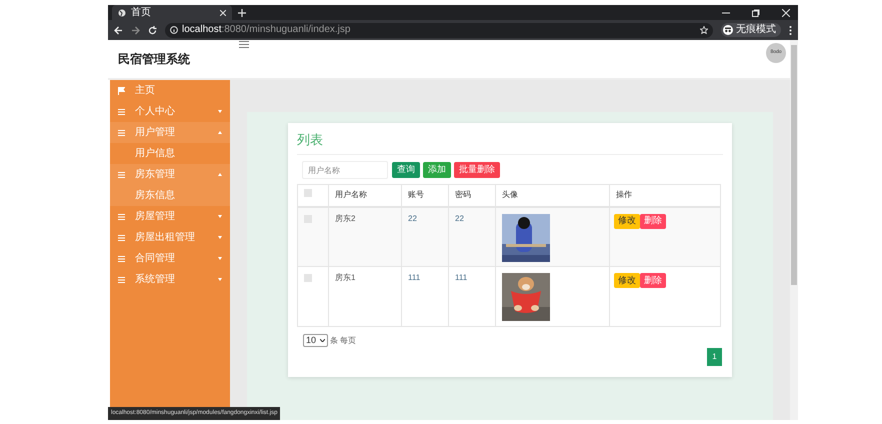 This screenshot has width=882, height=424. Describe the element at coordinates (345, 170) in the screenshot. I see `search-field: 用户名称` at that location.